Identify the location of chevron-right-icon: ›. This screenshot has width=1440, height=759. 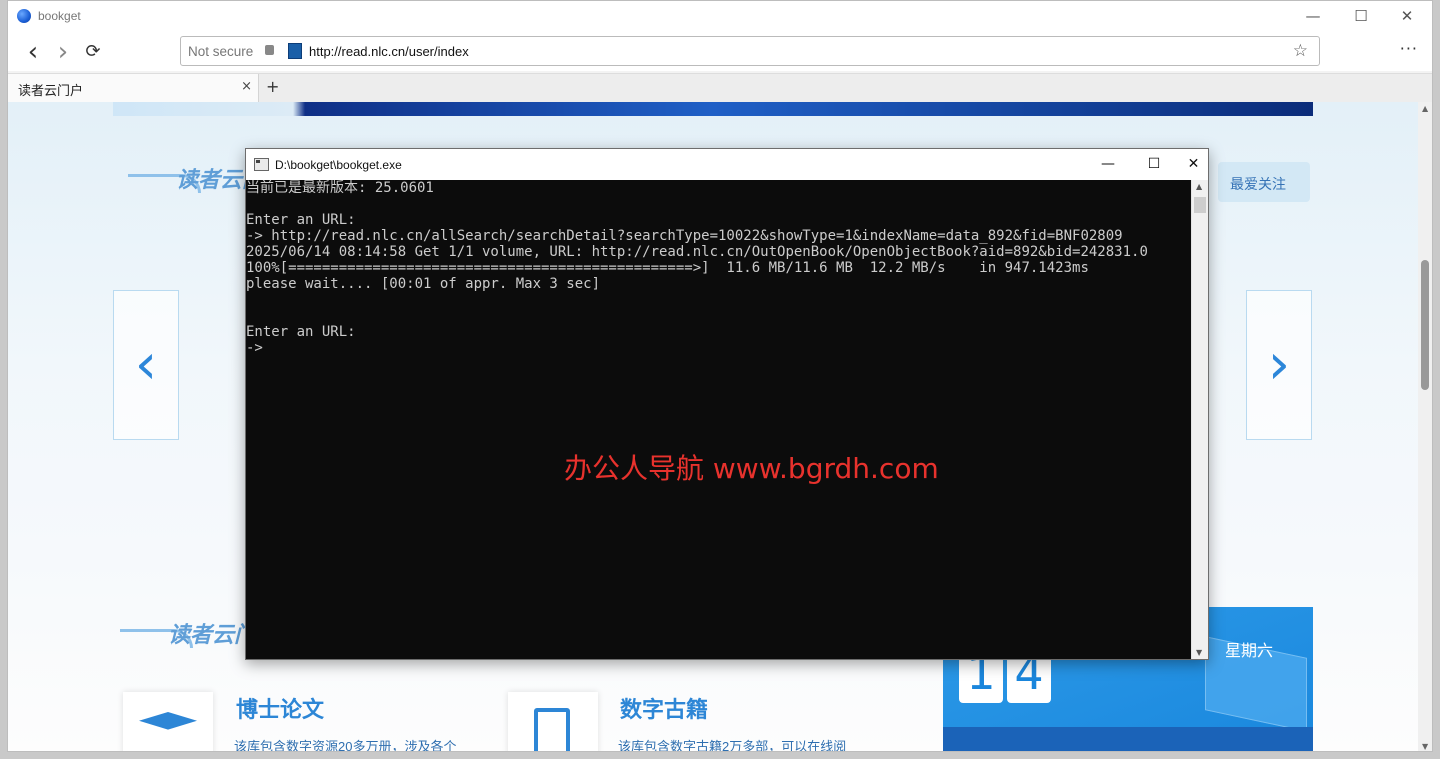
(1279, 364).